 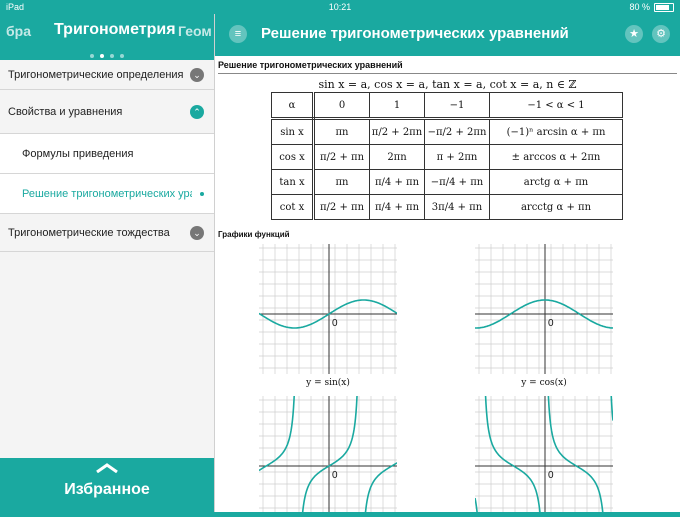 What do you see at coordinates (238, 34) in the screenshot?
I see `menu-icon: ≡` at bounding box center [238, 34].